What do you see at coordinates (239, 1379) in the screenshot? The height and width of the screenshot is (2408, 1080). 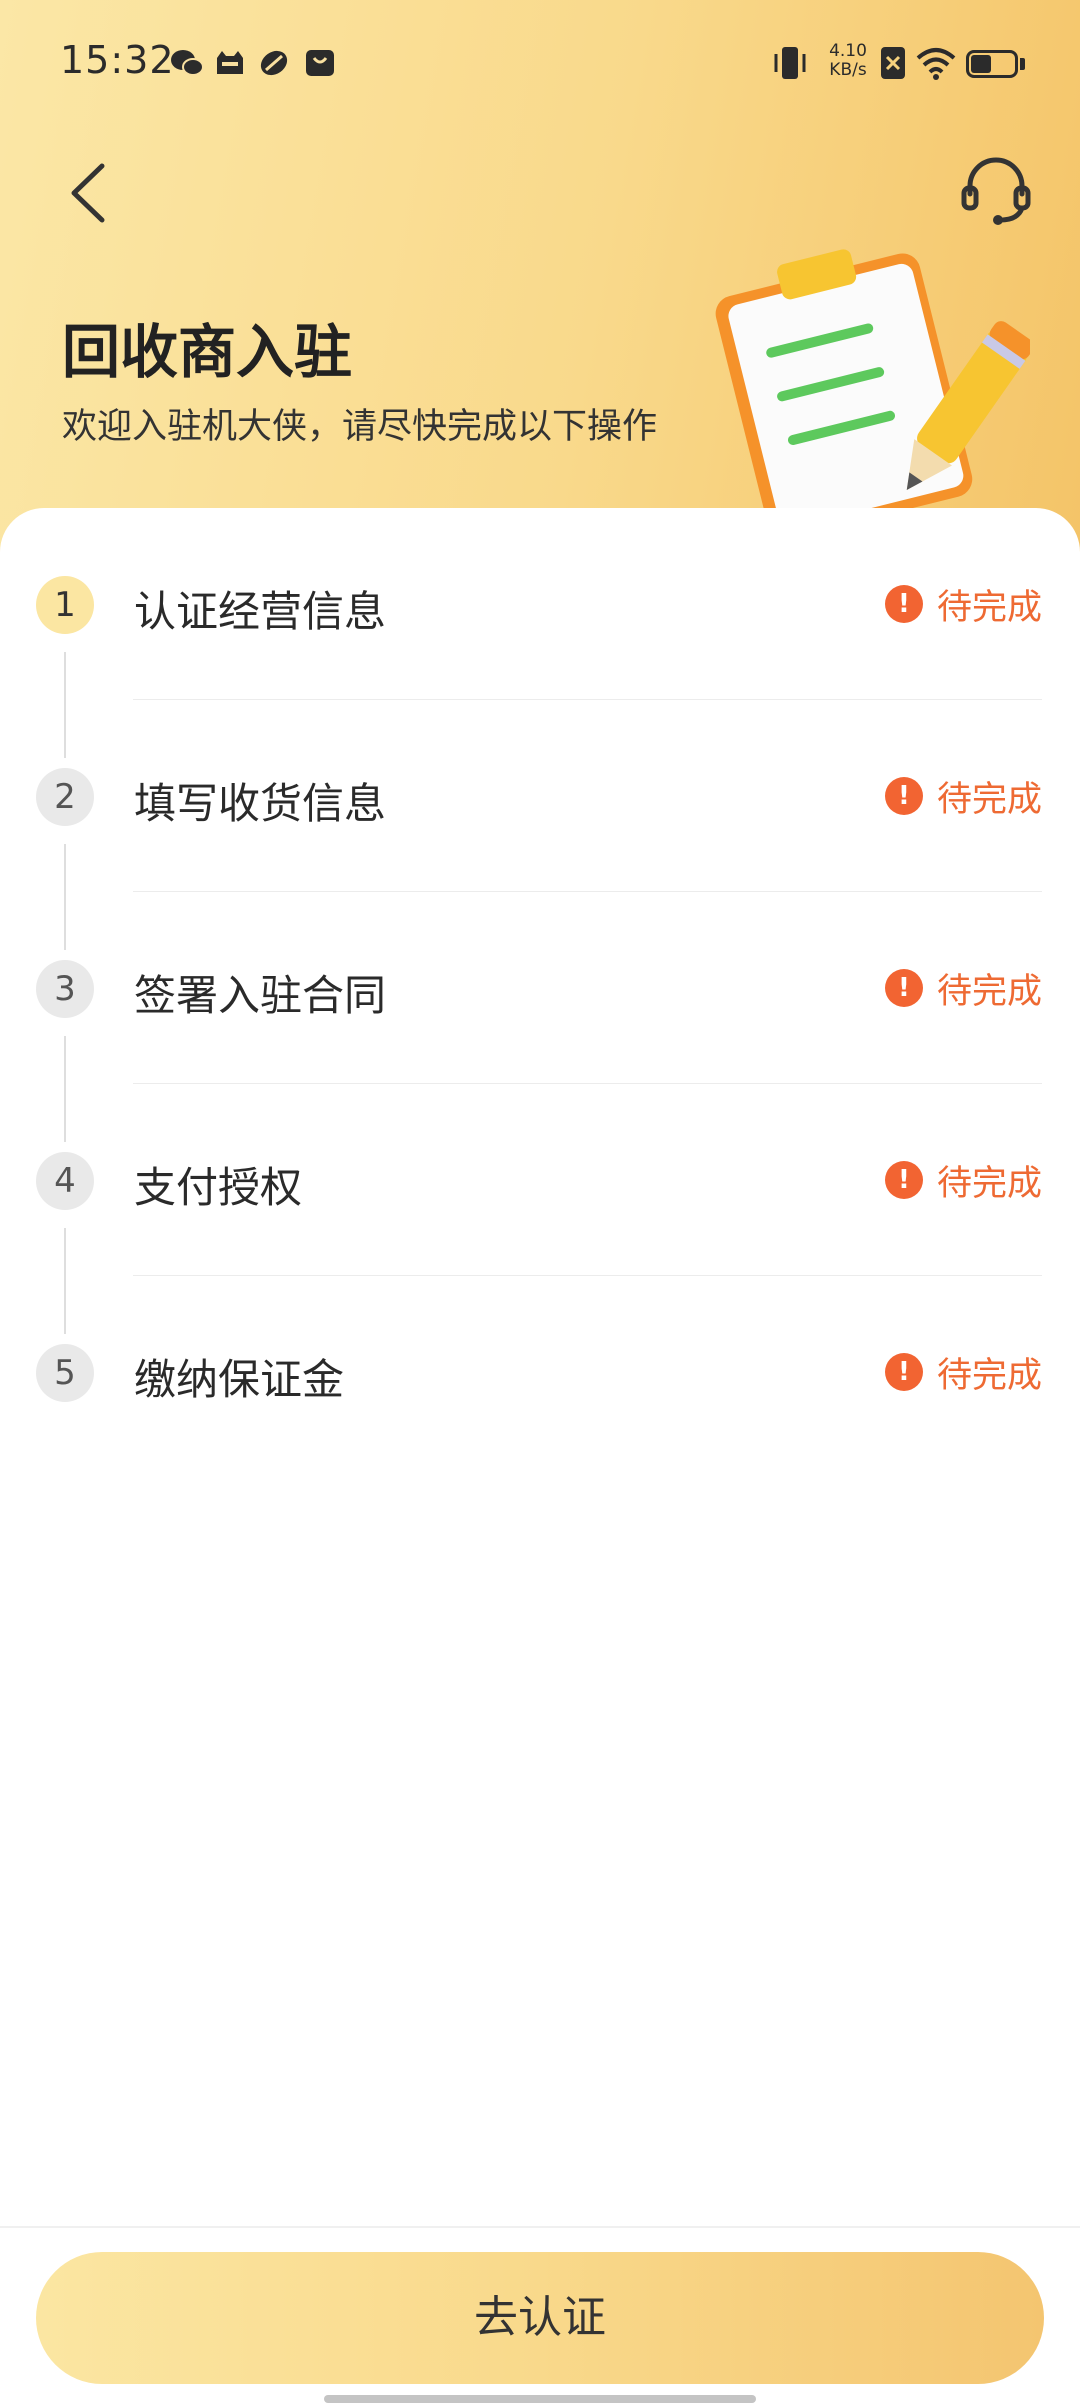 I see `step-label-5: 缴纳保证金` at bounding box center [239, 1379].